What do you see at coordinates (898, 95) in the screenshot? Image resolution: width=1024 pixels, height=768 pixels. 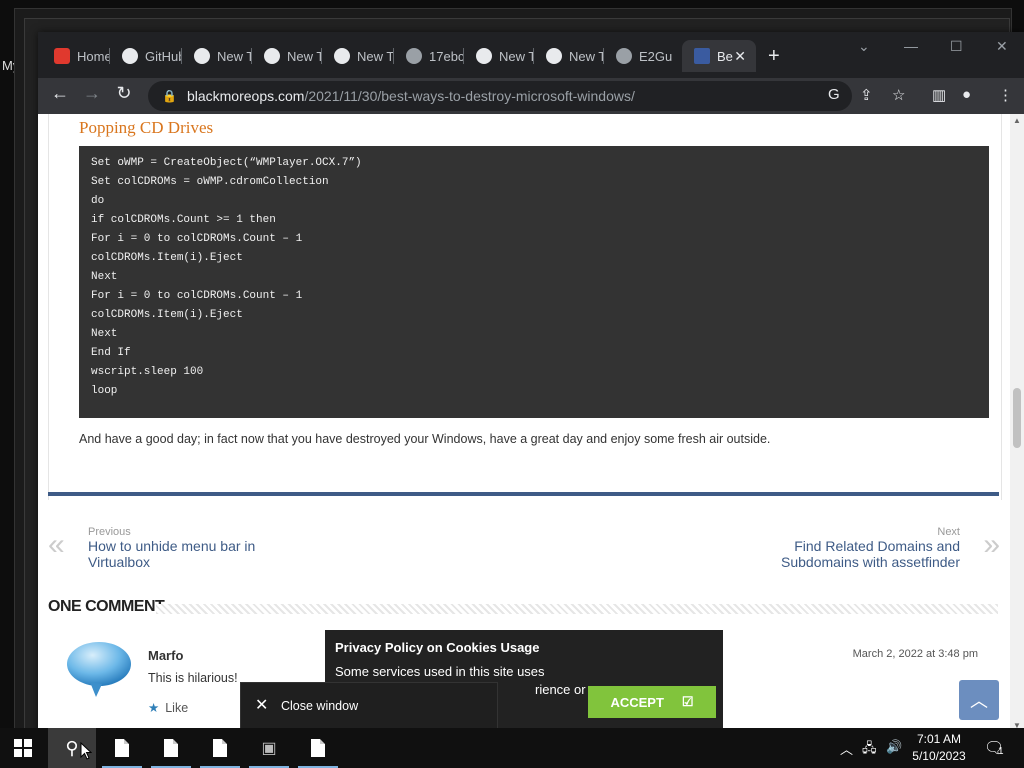 I see `bookmark-star-icon: ☆` at bounding box center [898, 95].